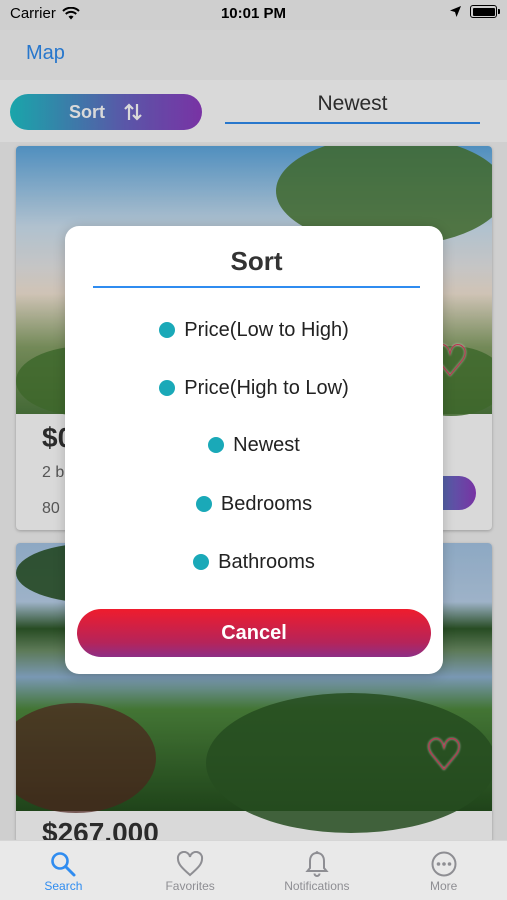 This screenshot has width=507, height=900. I want to click on tab-label: More, so click(443, 886).